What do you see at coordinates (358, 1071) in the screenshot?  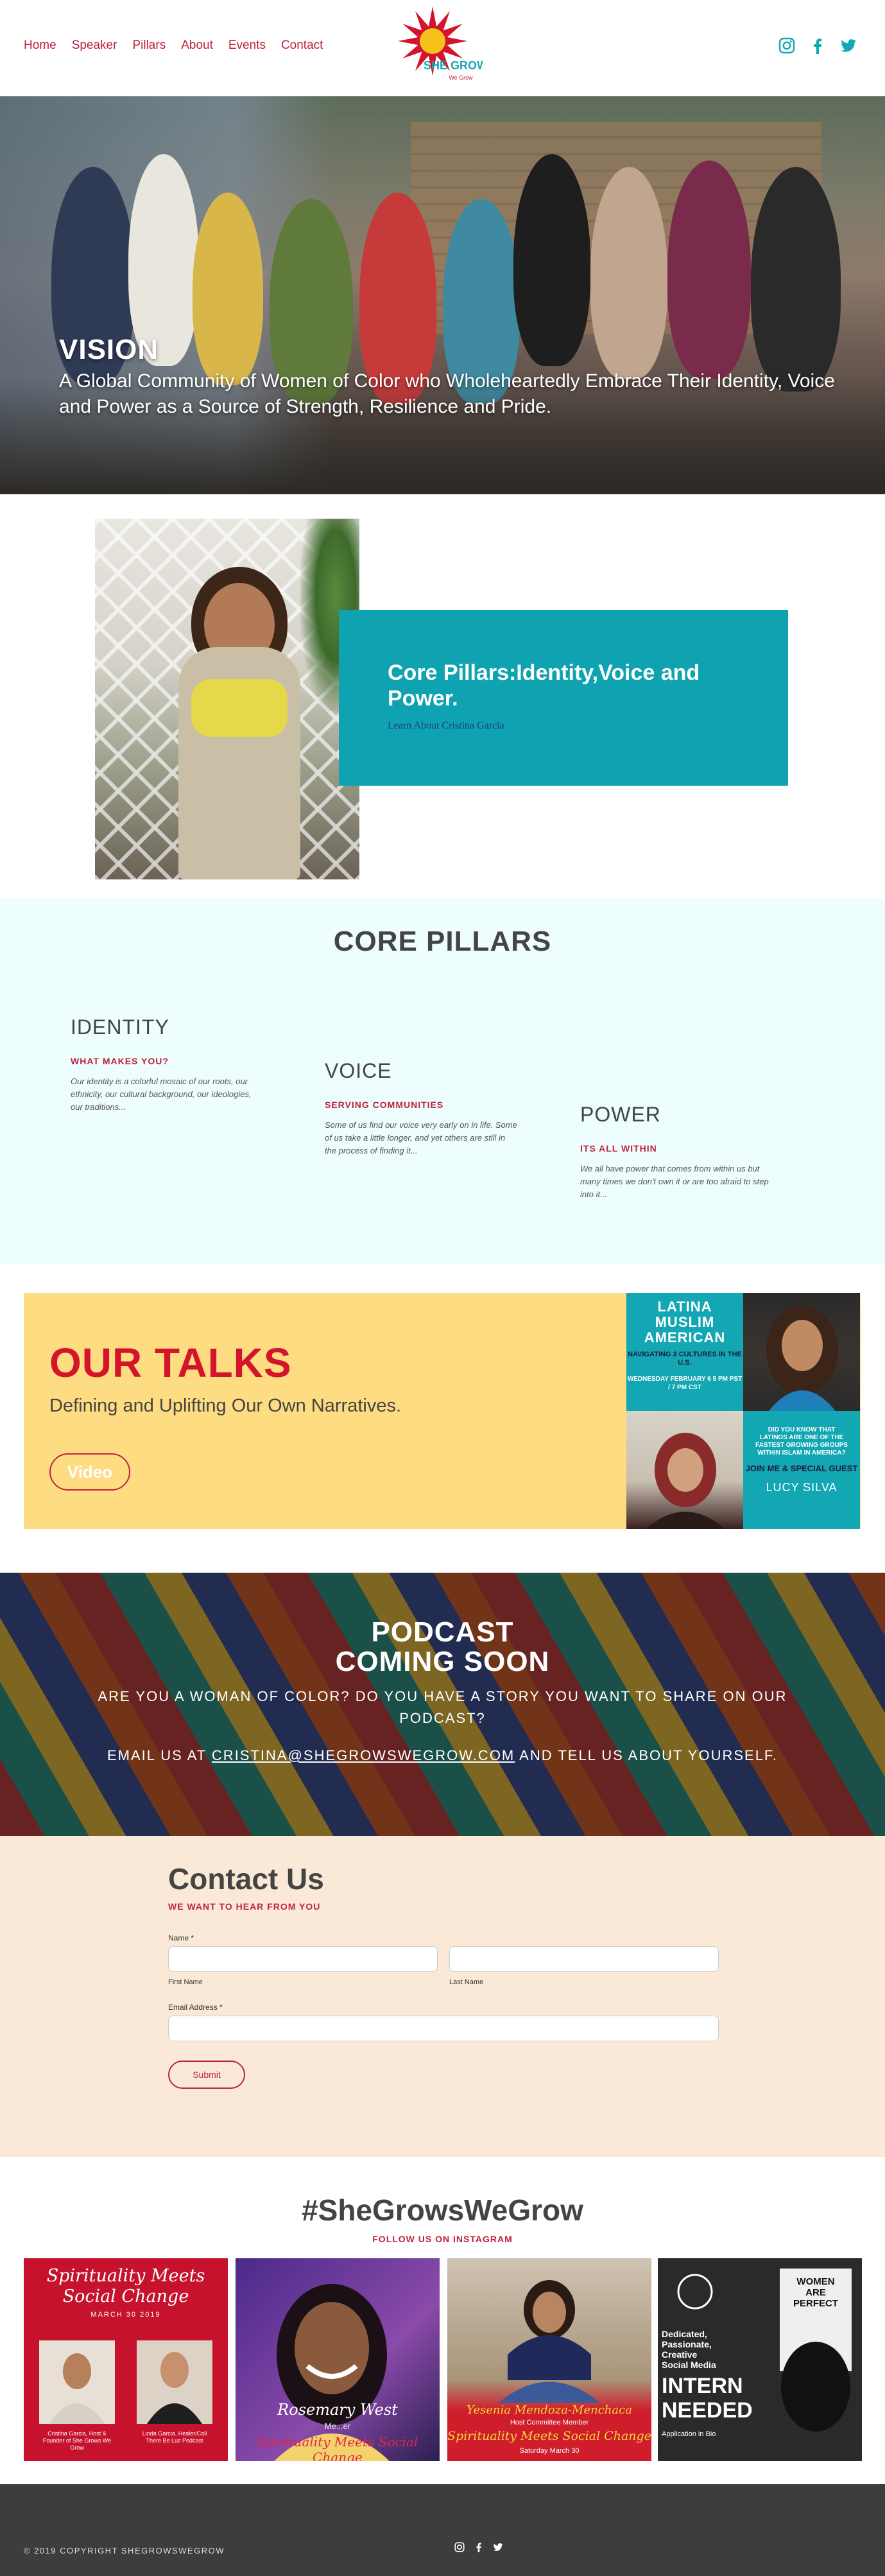 I see `pillar-title: VOICE` at bounding box center [358, 1071].